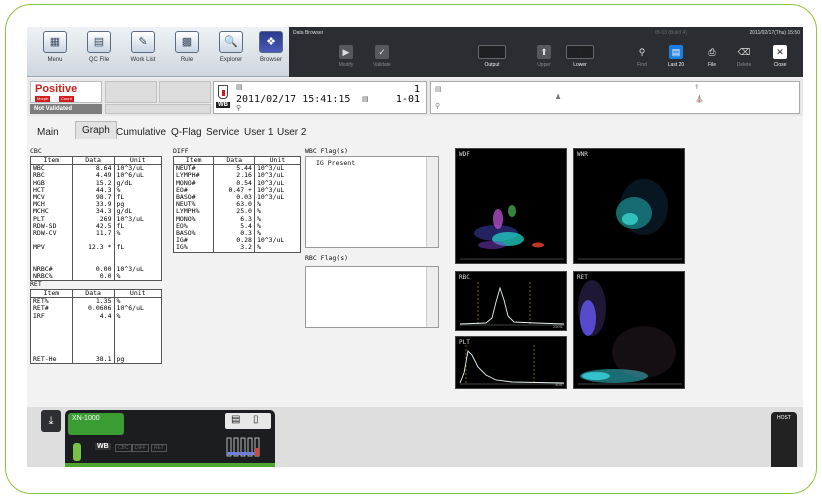 Image resolution: width=822 pixels, height=498 pixels. What do you see at coordinates (237, 219) in the screenshot?
I see `table-row: MONO% 6.3%` at bounding box center [237, 219].